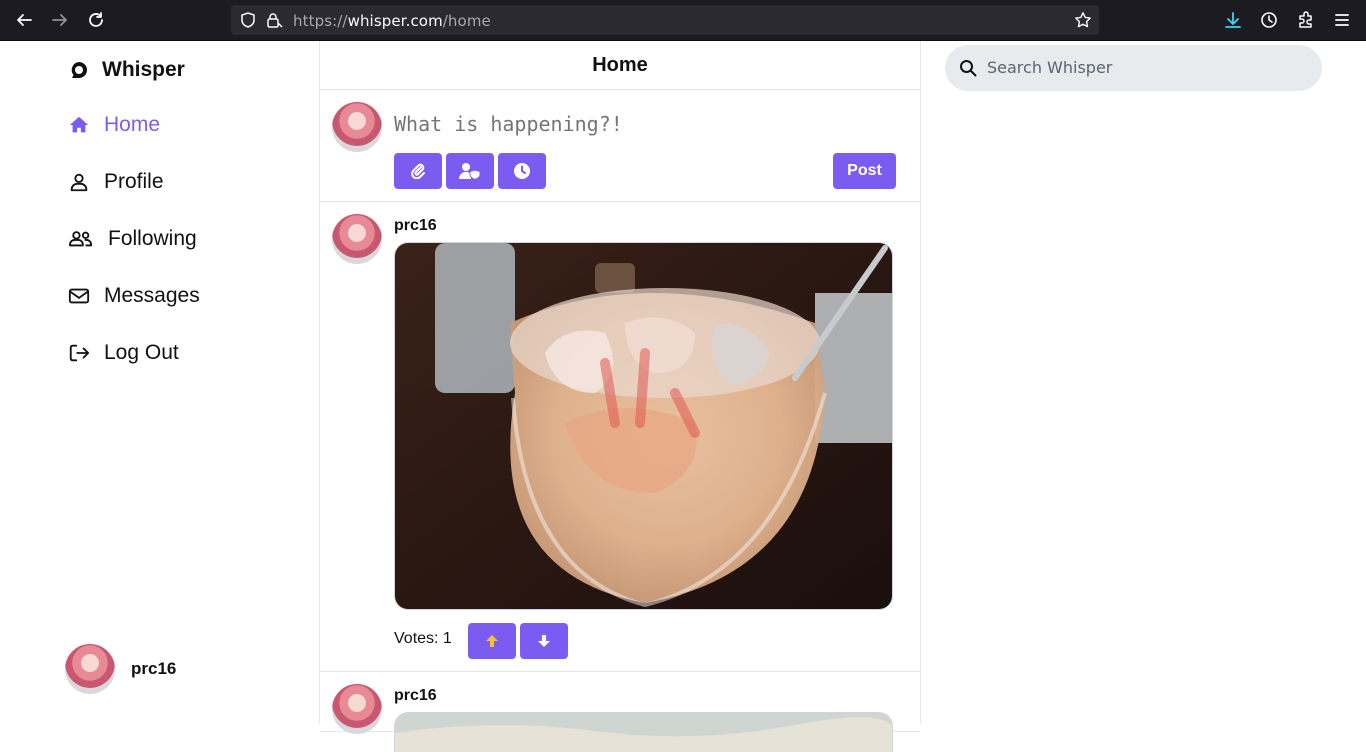  What do you see at coordinates (274, 20) in the screenshot?
I see `lock-icon` at bounding box center [274, 20].